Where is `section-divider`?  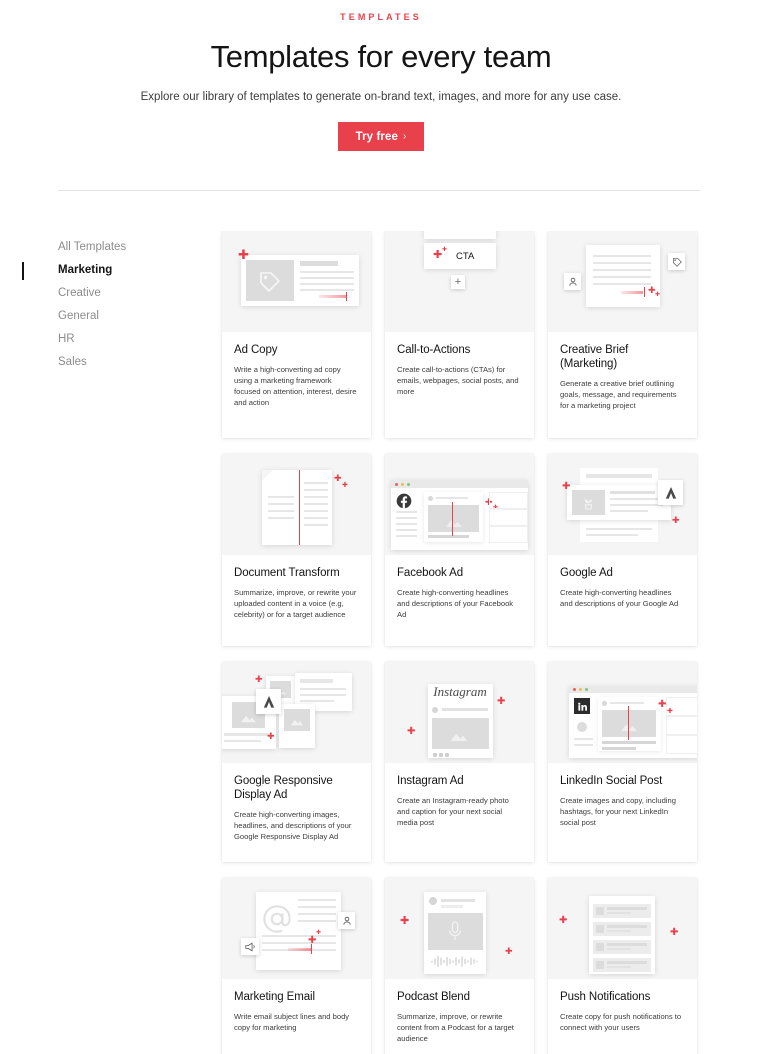
section-divider is located at coordinates (379, 190).